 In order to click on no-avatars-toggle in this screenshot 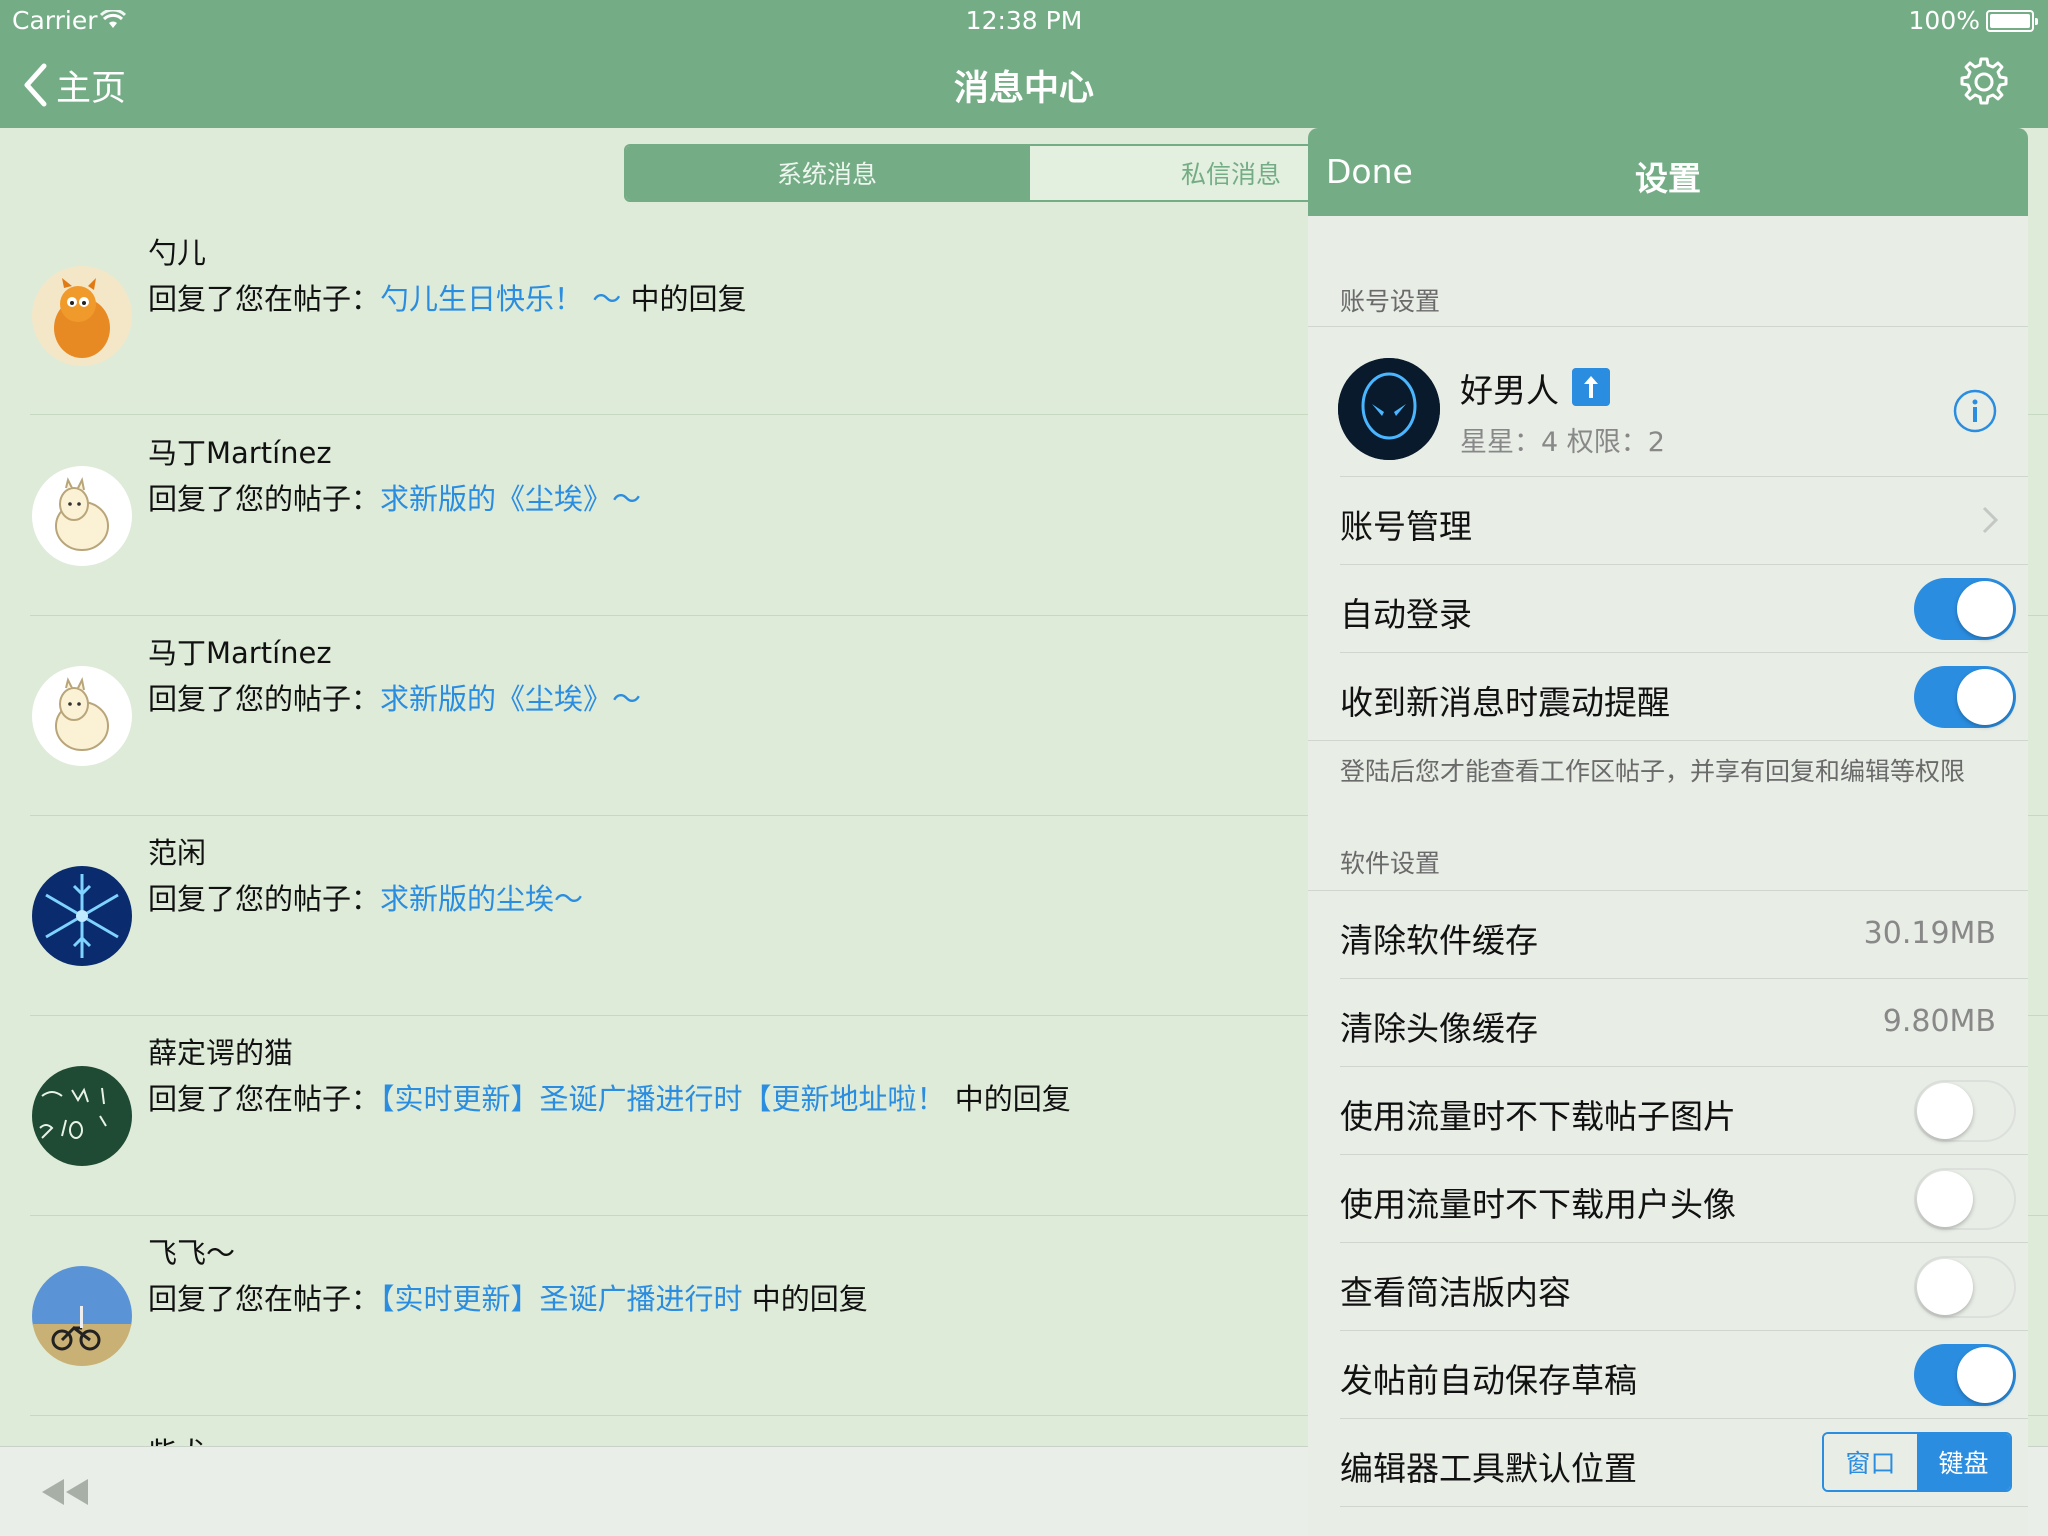, I will do `click(1965, 1199)`.